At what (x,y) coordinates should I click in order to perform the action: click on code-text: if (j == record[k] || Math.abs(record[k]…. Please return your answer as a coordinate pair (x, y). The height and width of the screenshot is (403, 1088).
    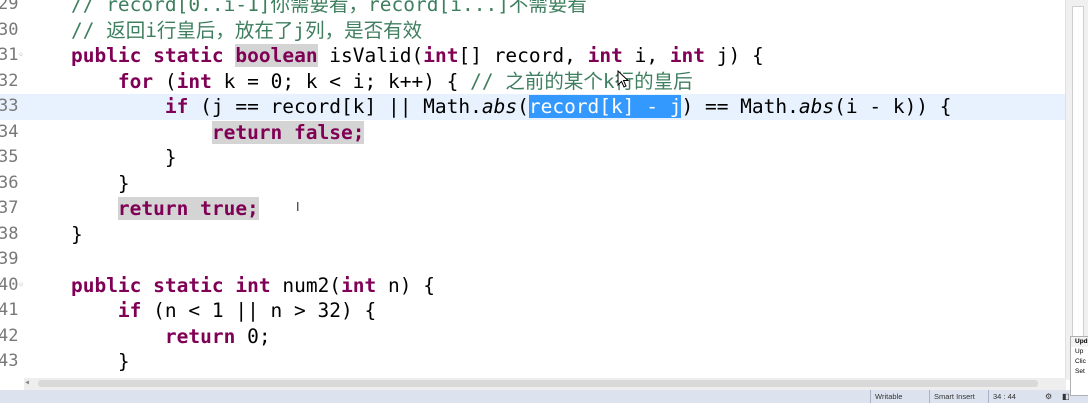
    Looking at the image, I should click on (488, 107).